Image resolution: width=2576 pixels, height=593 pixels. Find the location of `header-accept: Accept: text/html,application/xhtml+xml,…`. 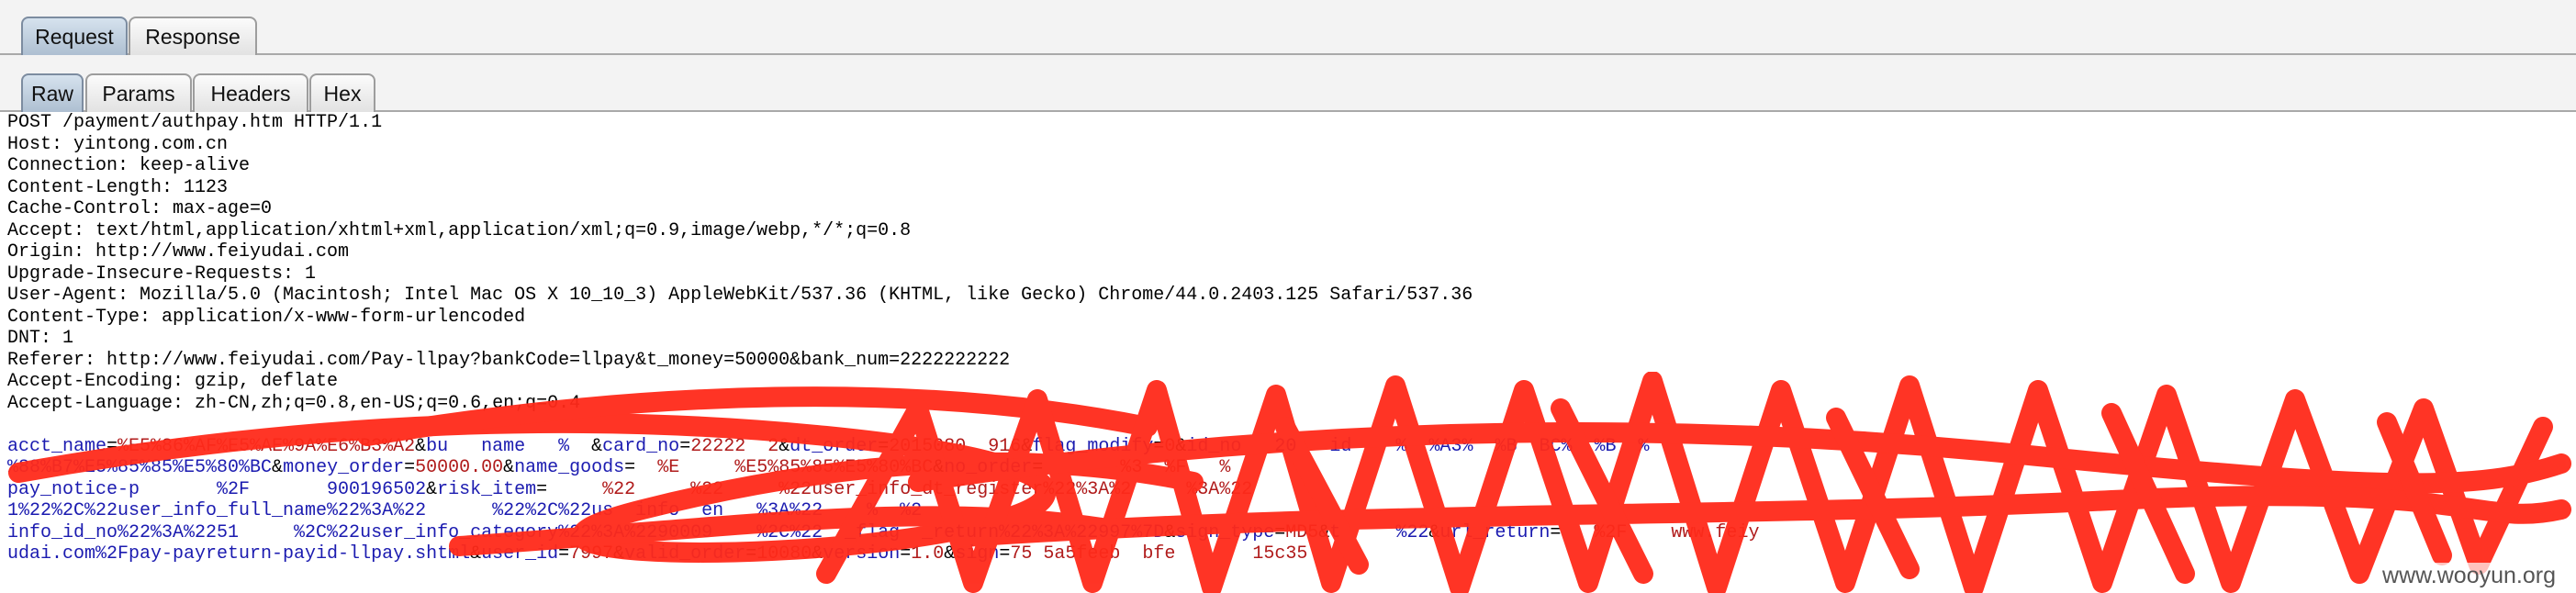

header-accept: Accept: text/html,application/xhtml+xml,… is located at coordinates (459, 230).